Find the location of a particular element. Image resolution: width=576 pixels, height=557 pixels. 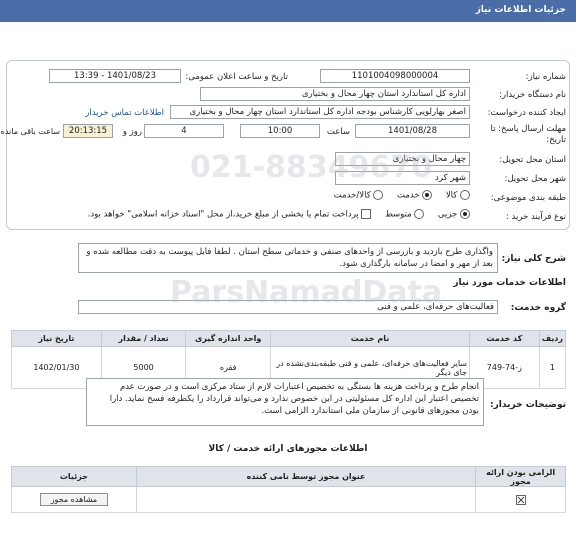

process-radio-minor is located at coordinates (465, 214).